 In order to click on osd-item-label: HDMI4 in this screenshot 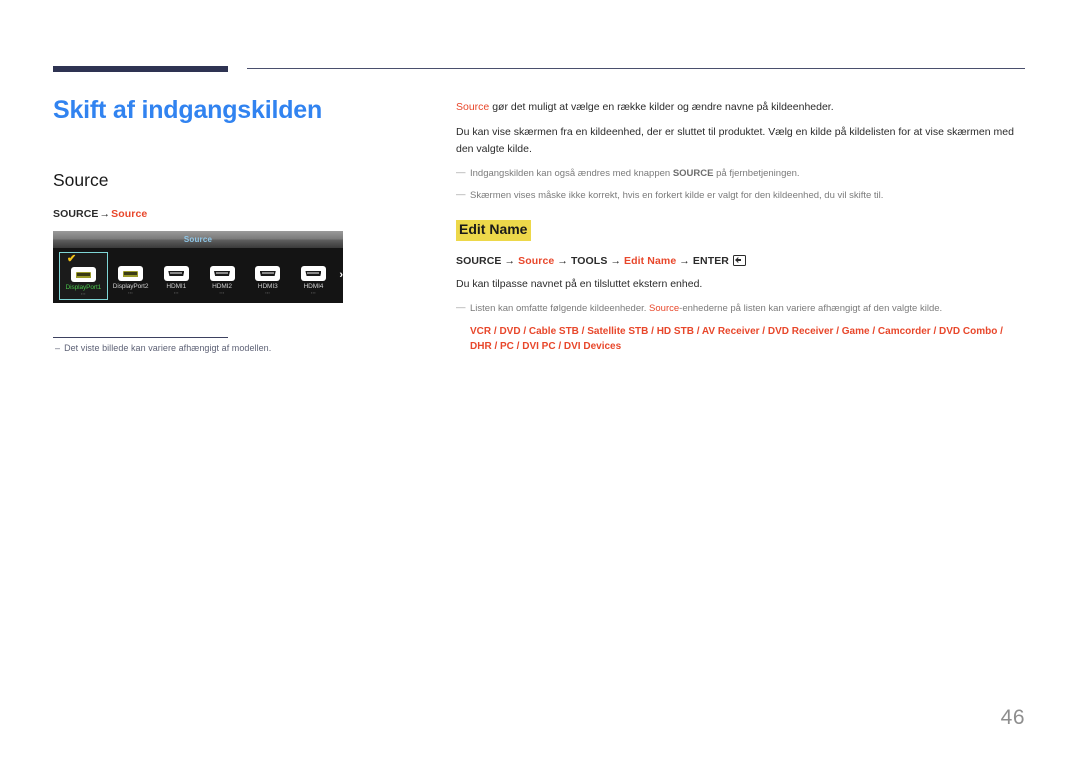, I will do `click(313, 286)`.